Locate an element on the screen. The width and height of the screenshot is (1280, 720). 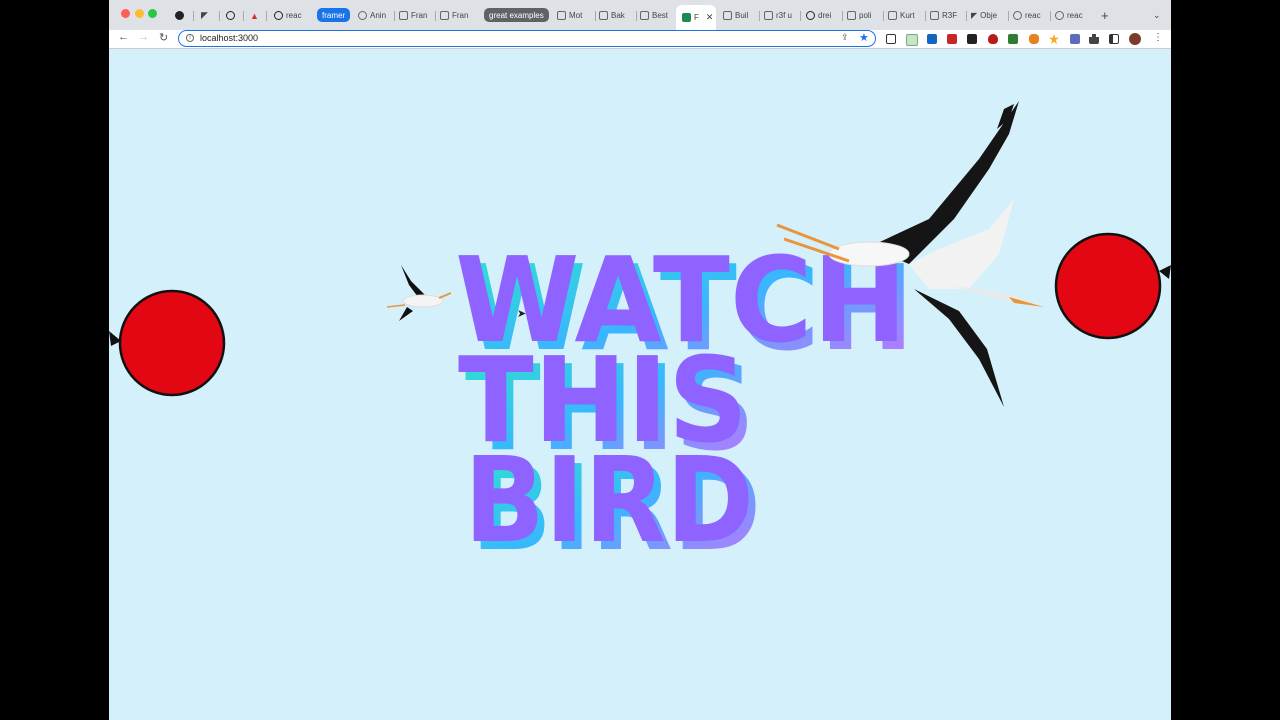
triangle-icon: ▲ is located at coordinates (254, 15).